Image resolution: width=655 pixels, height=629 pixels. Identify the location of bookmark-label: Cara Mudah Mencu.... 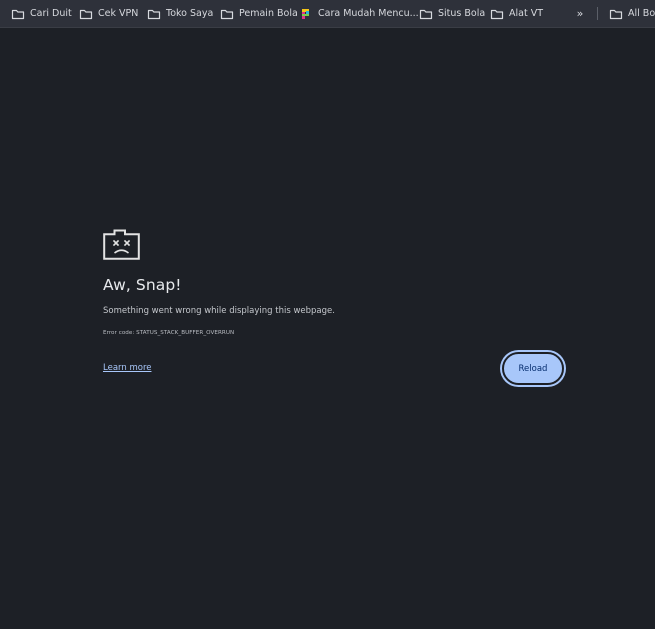
(368, 13).